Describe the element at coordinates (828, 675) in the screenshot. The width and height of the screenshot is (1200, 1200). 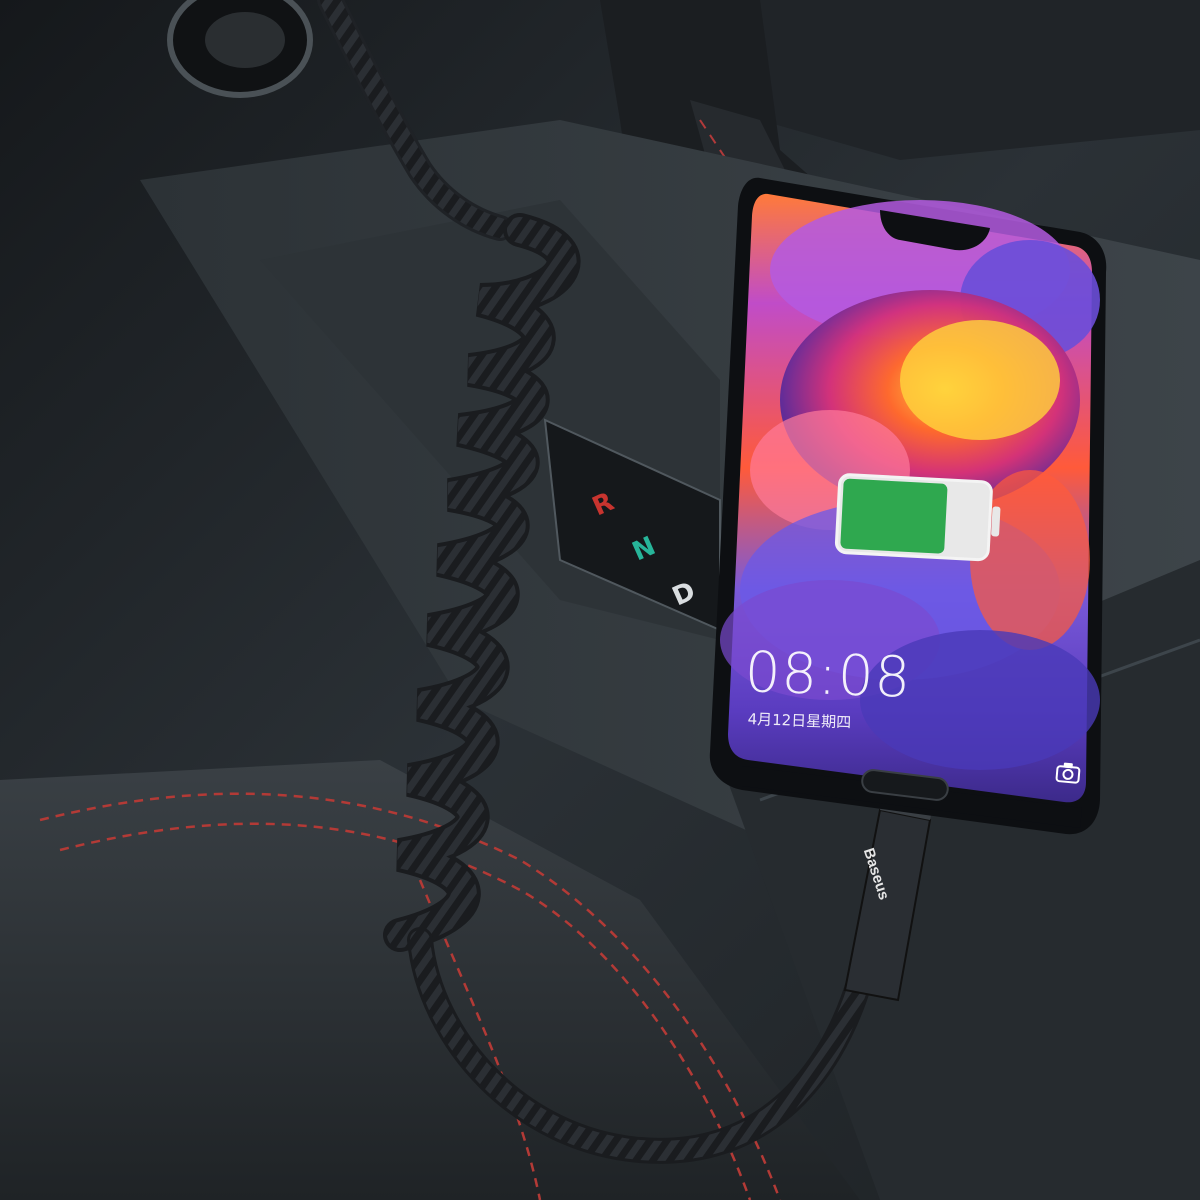
I see `lock-screen-clock: 08:08` at that location.